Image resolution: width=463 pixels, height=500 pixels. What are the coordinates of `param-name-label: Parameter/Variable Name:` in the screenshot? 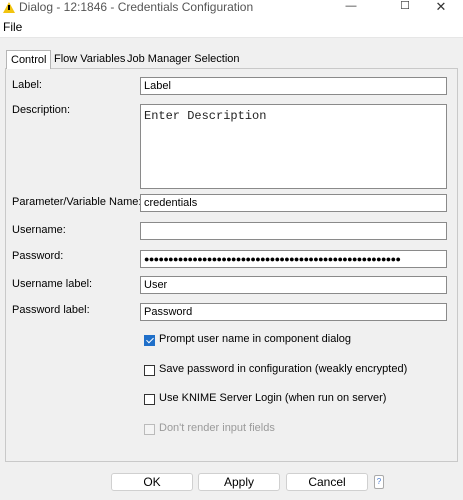 It's located at (77, 202).